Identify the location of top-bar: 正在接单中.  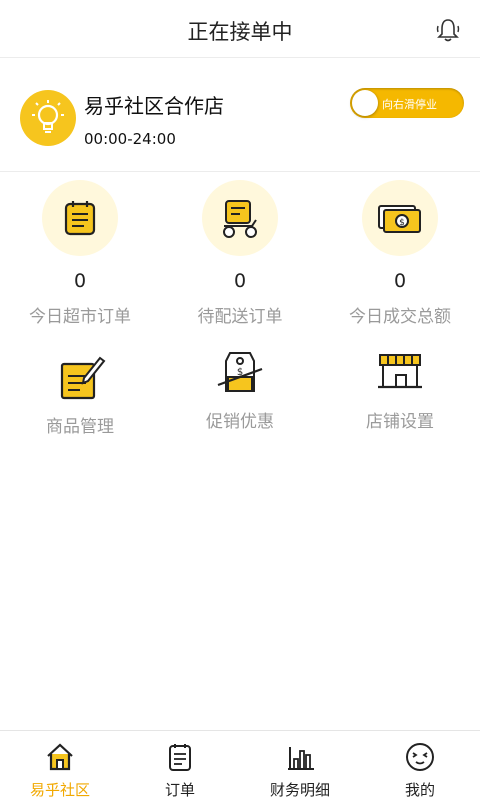
(240, 29).